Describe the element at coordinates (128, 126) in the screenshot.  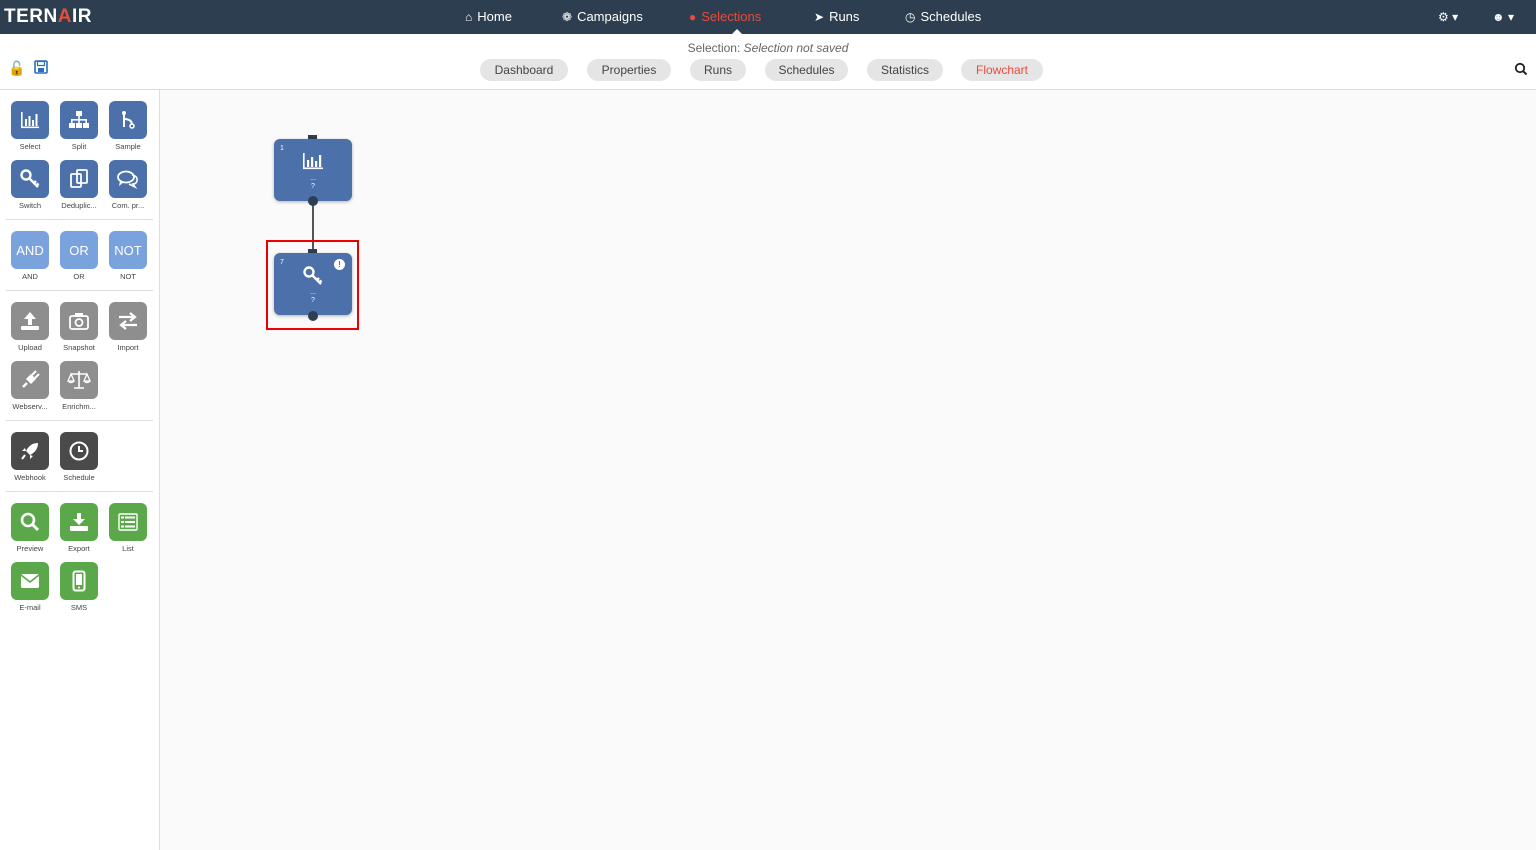
I see `tool-sample: Sample` at that location.